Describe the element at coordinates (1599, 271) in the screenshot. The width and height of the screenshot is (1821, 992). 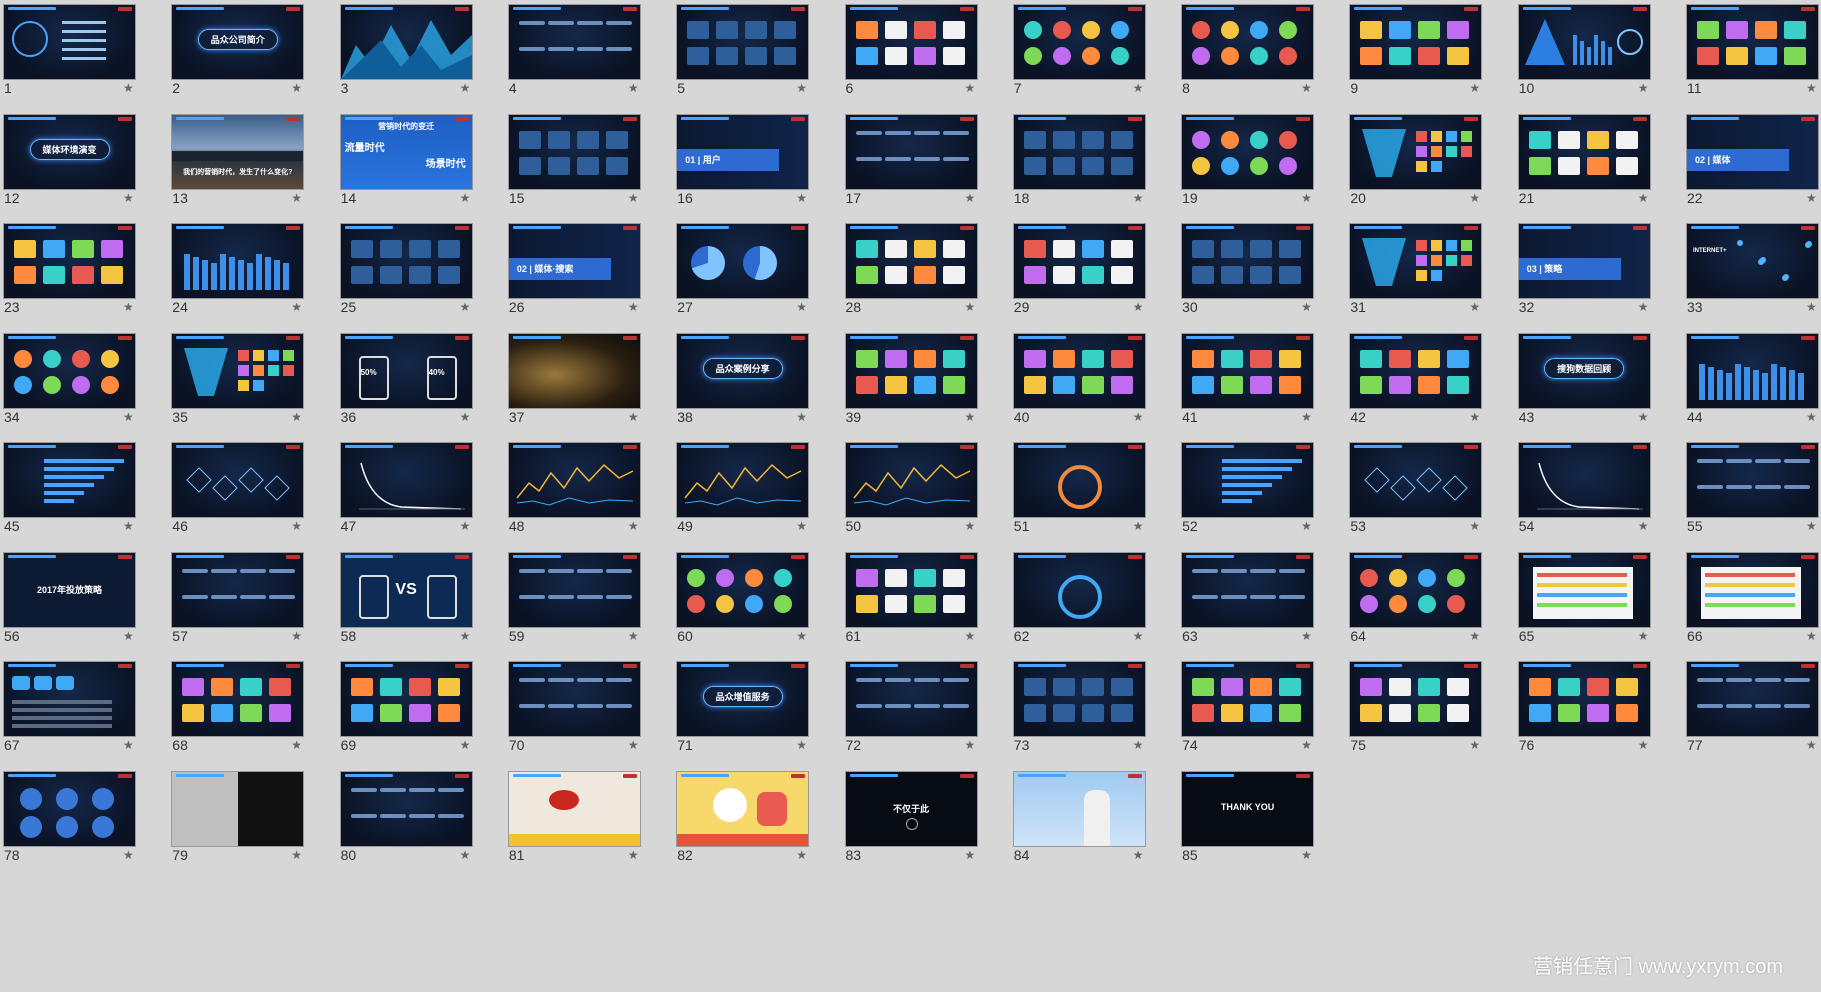
I see `slide-thumbnail: 03 | 策略 32 ★` at that location.